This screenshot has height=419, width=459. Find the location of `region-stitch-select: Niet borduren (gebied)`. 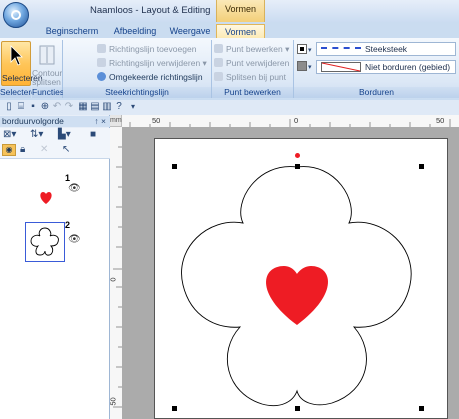

region-stitch-select: Niet borduren (gebied) is located at coordinates (386, 67).